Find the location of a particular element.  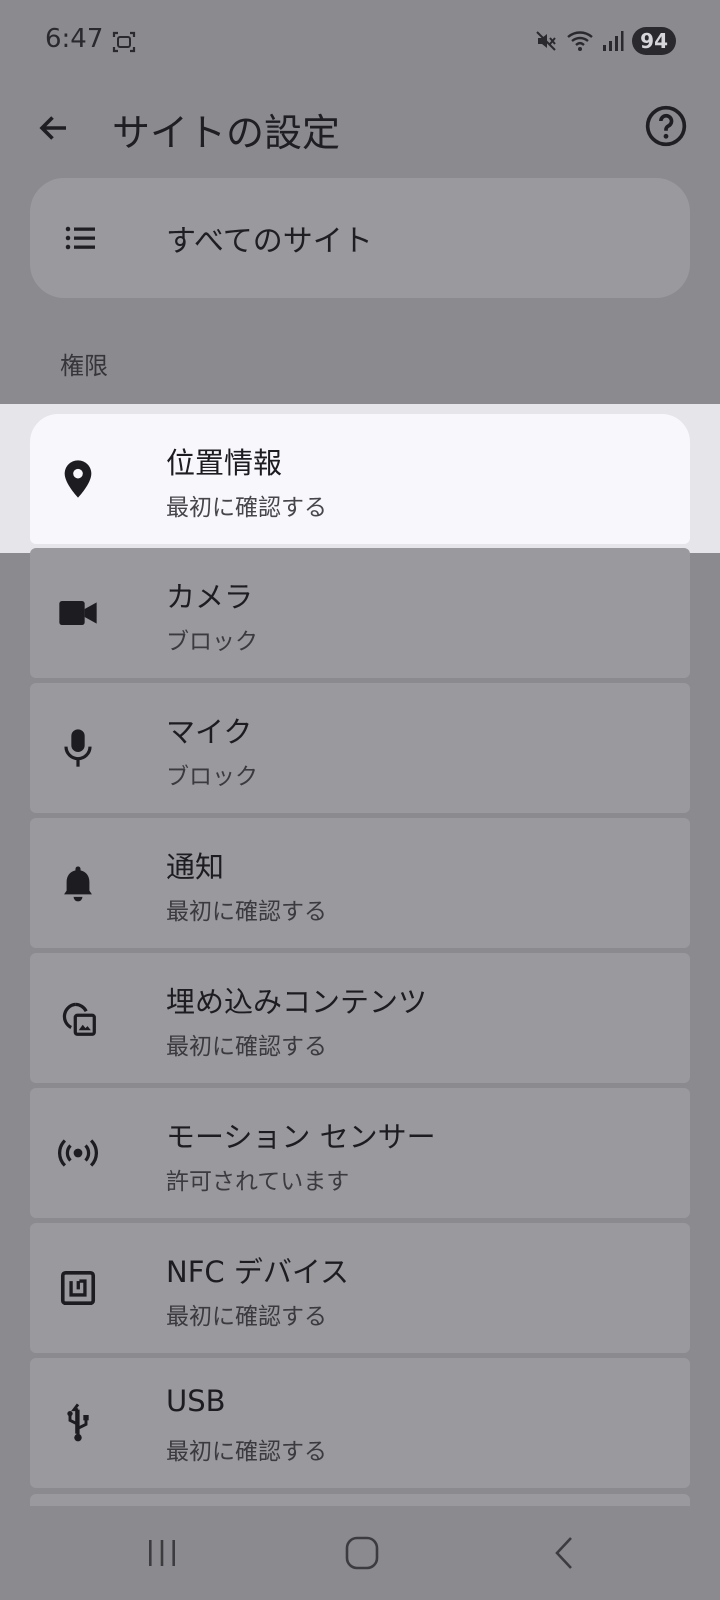

help-button is located at coordinates (666, 126).